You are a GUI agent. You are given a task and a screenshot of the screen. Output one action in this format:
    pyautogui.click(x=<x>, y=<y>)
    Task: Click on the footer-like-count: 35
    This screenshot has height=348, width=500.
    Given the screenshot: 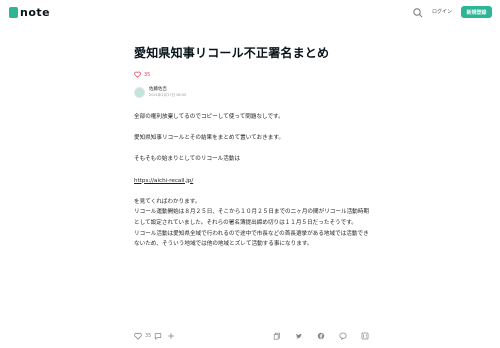 What is the action you would take?
    pyautogui.click(x=148, y=336)
    